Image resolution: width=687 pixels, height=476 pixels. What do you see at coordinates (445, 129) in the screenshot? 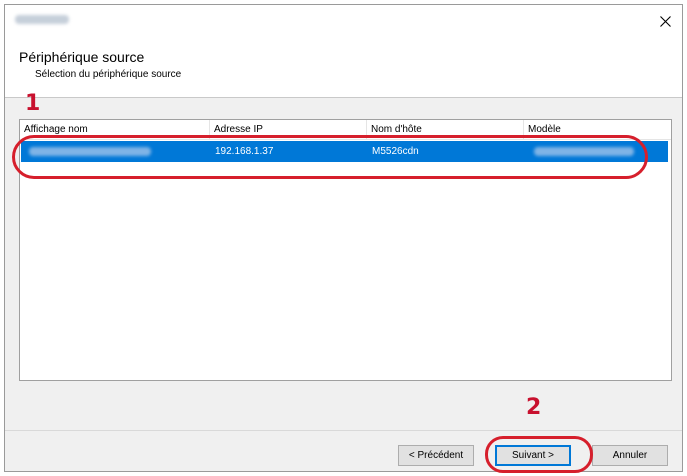
I see `column-header-host-name: Nom d'hôte` at bounding box center [445, 129].